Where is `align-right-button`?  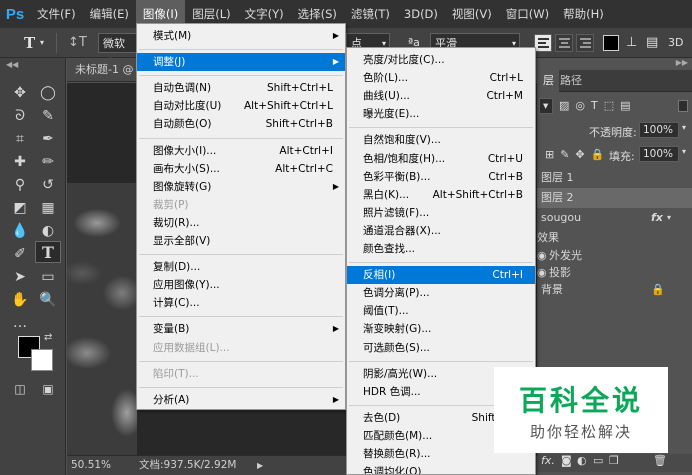
align-right-button is located at coordinates (585, 43).